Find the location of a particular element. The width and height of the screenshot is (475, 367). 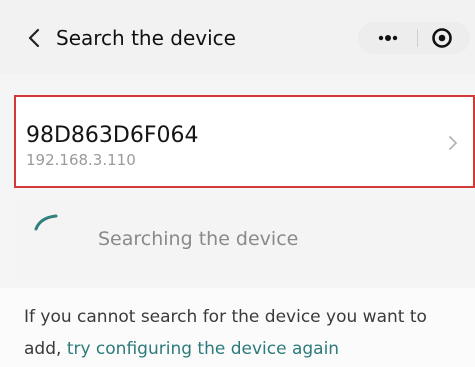

device-ip: 192.168.3.110 is located at coordinates (81, 160).